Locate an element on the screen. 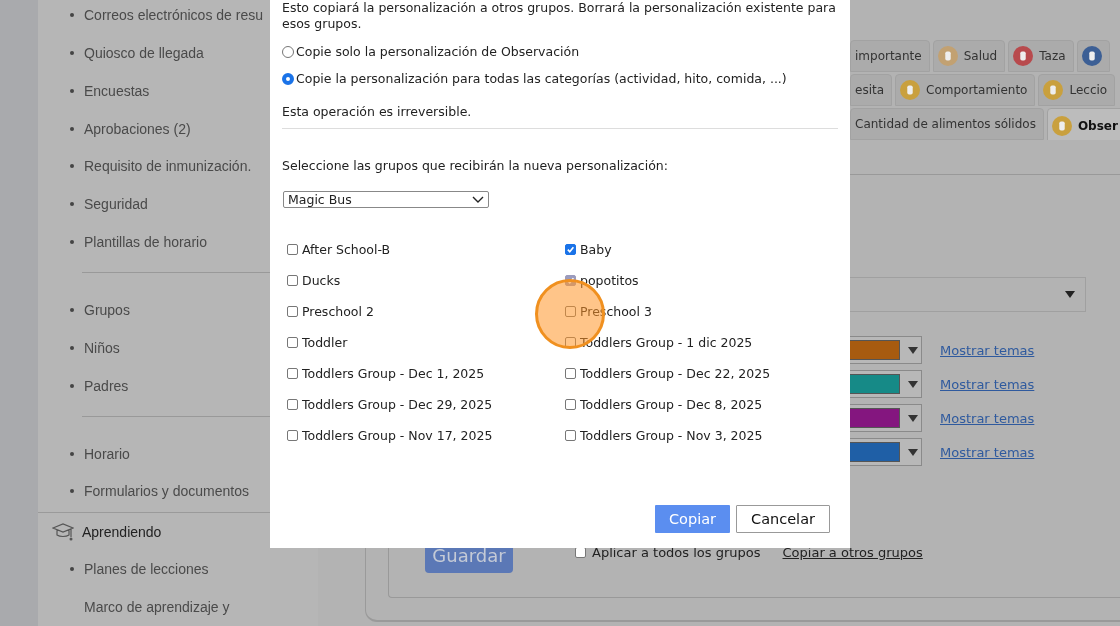 This screenshot has height=626, width=1120. category-tab: Salud is located at coordinates (969, 56).